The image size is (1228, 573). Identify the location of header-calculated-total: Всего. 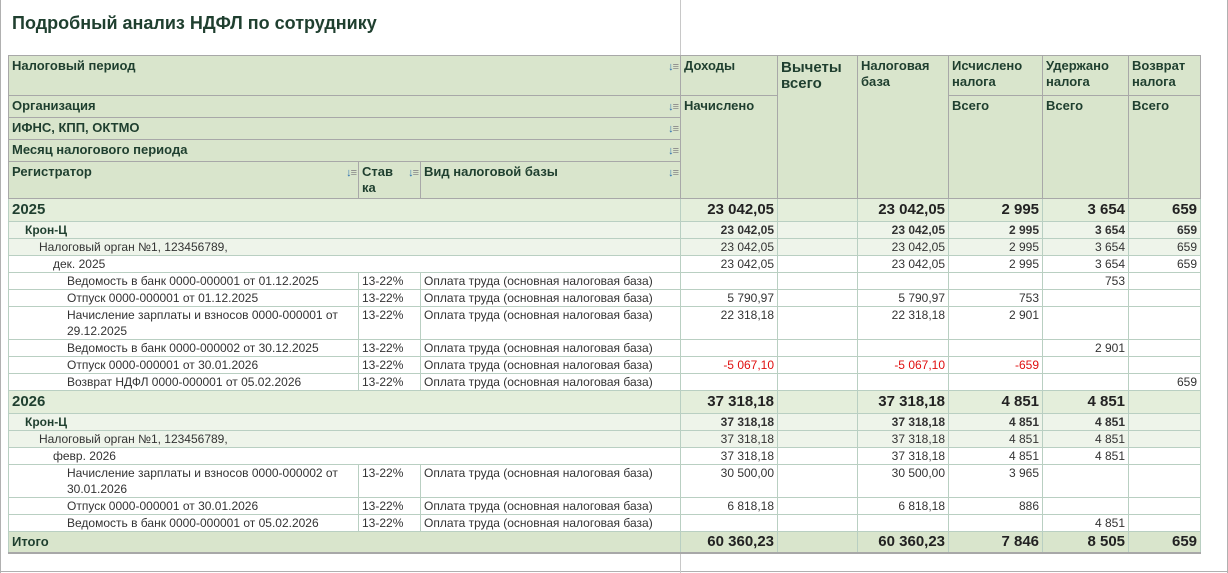
(996, 147).